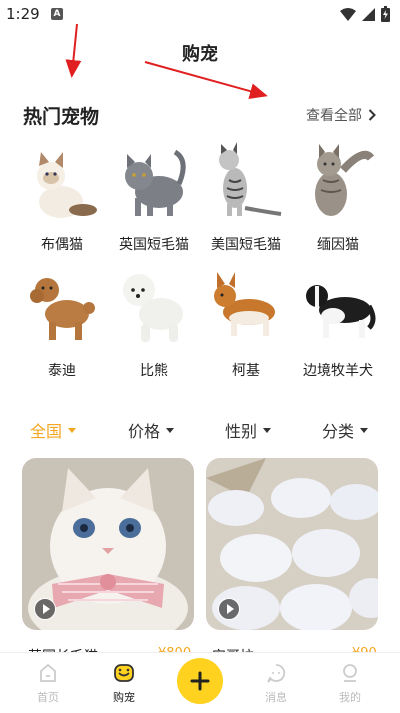  Describe the element at coordinates (153, 308) in the screenshot. I see `bichon-dog-image` at that location.